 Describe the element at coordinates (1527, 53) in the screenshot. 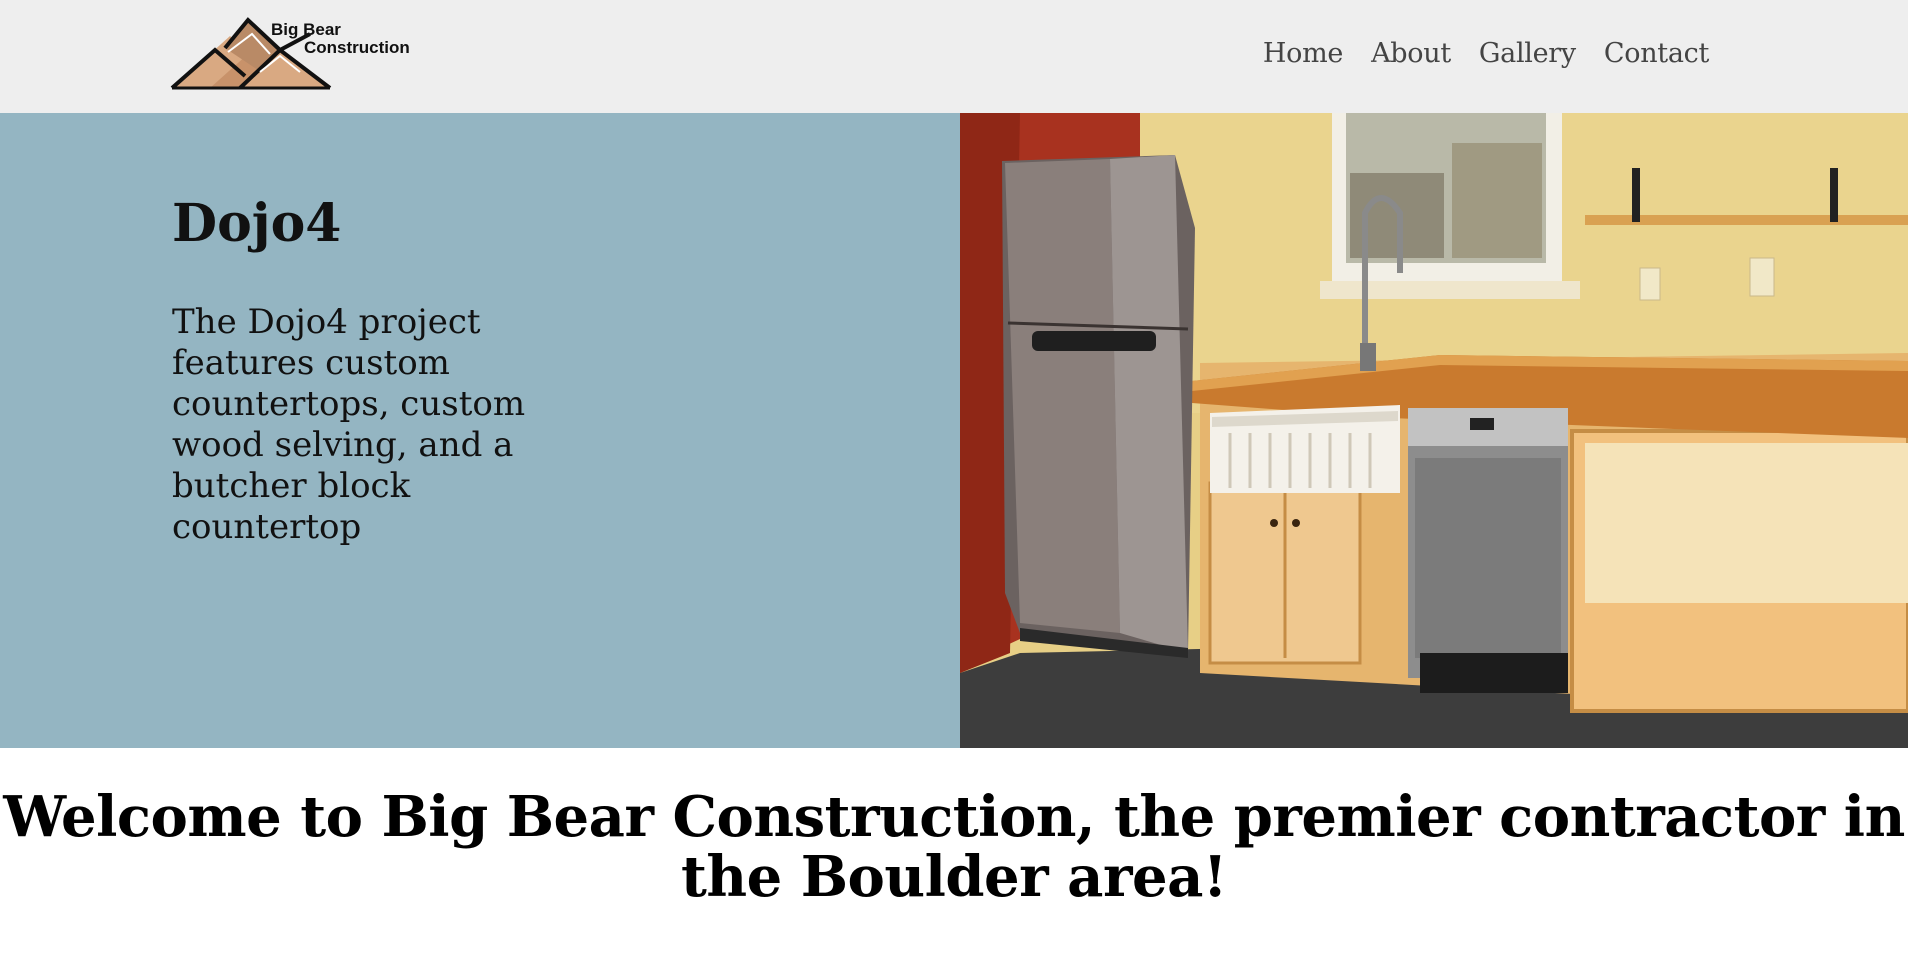

I see `nav-gallery: Gallery` at that location.